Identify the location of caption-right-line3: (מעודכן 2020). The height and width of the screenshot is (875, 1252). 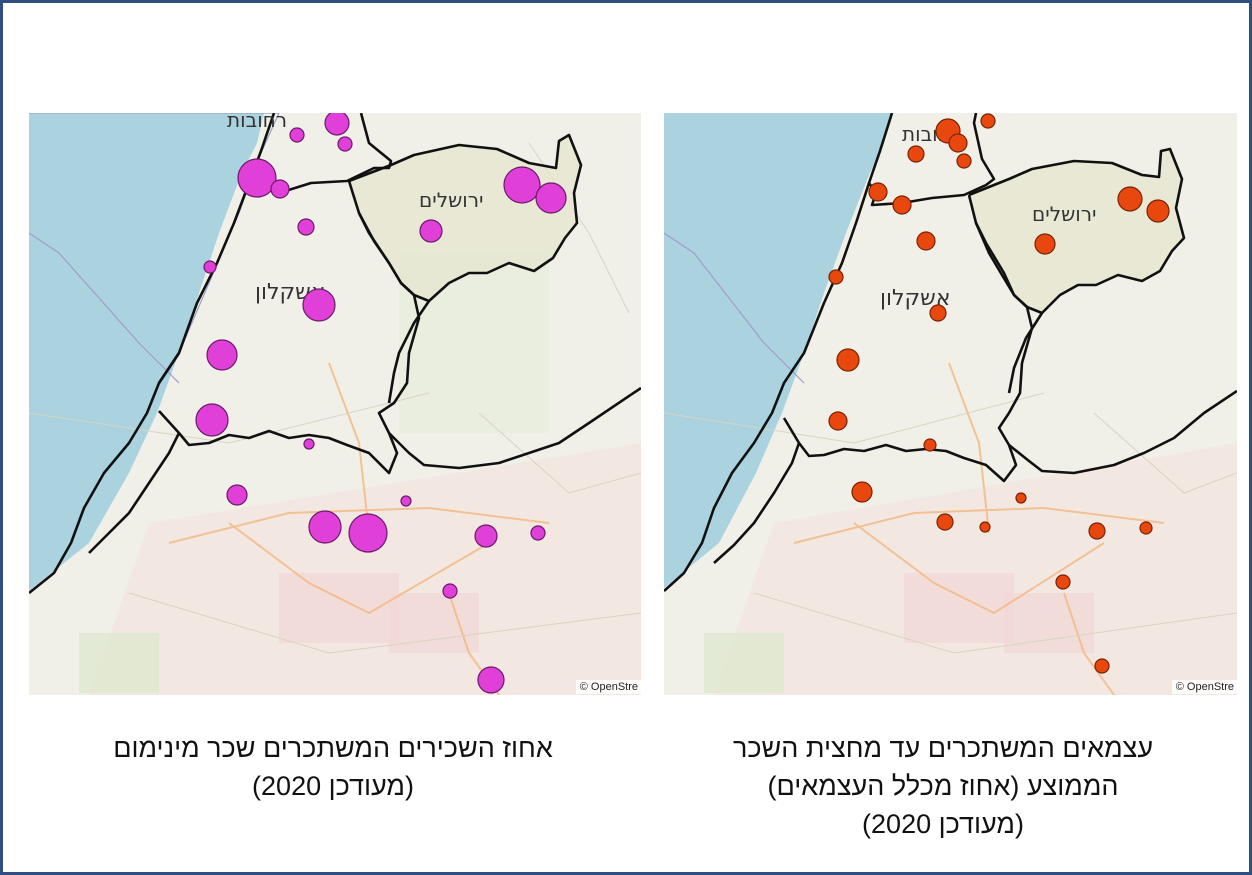
(943, 824).